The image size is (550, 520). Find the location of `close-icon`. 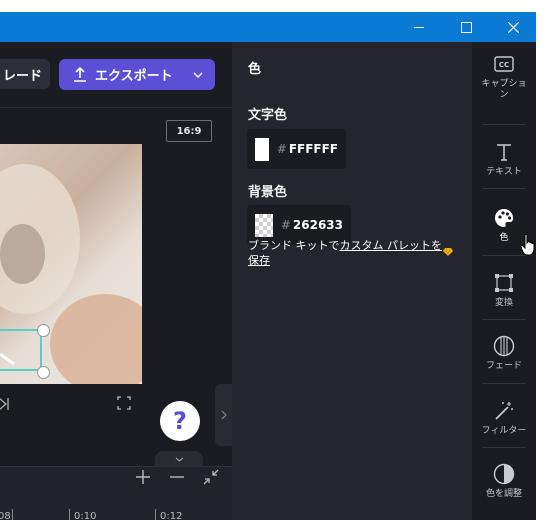

close-icon is located at coordinates (513, 27).